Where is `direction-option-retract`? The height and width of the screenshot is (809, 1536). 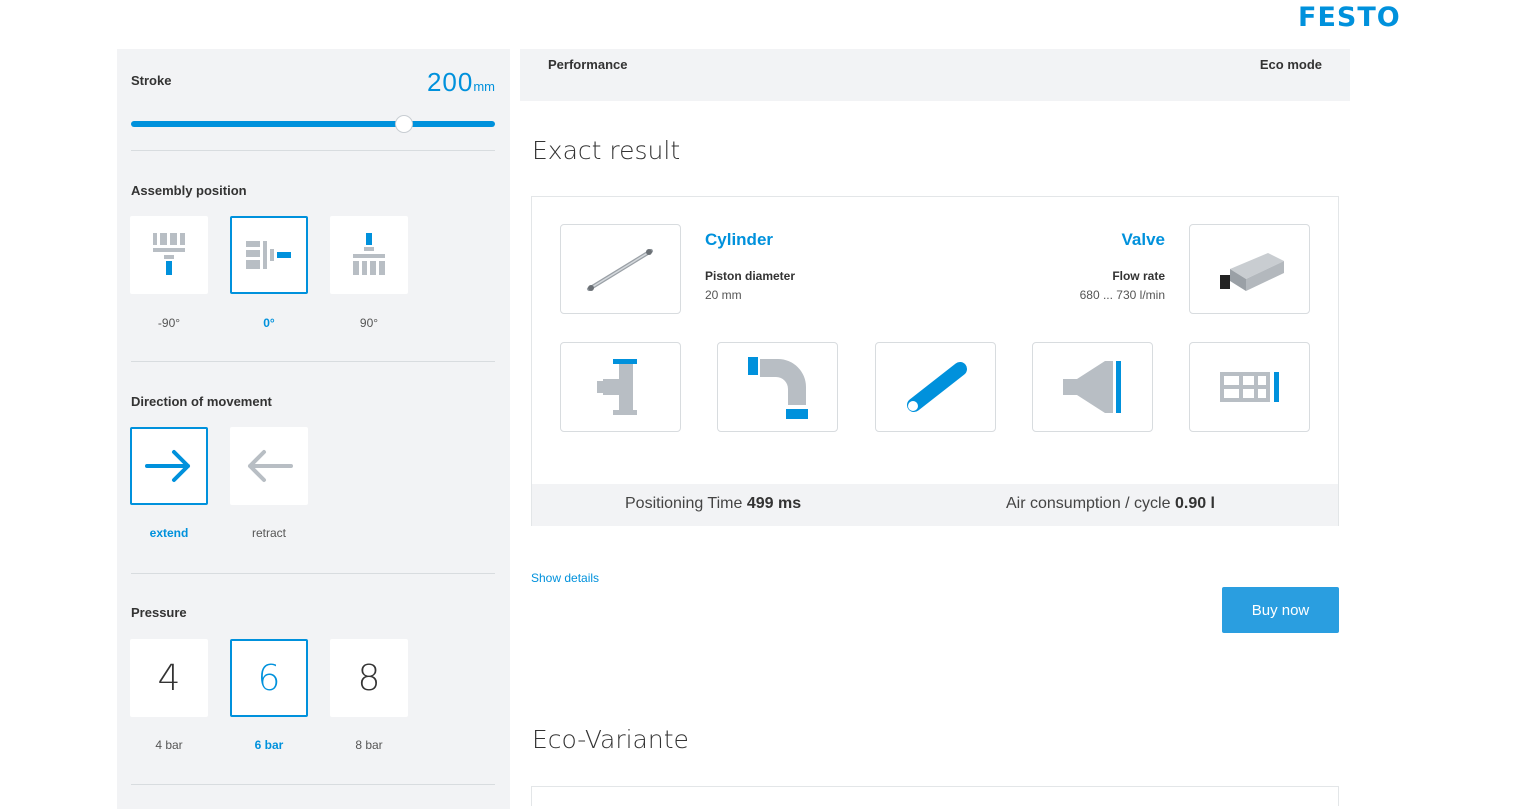
direction-option-retract is located at coordinates (269, 466).